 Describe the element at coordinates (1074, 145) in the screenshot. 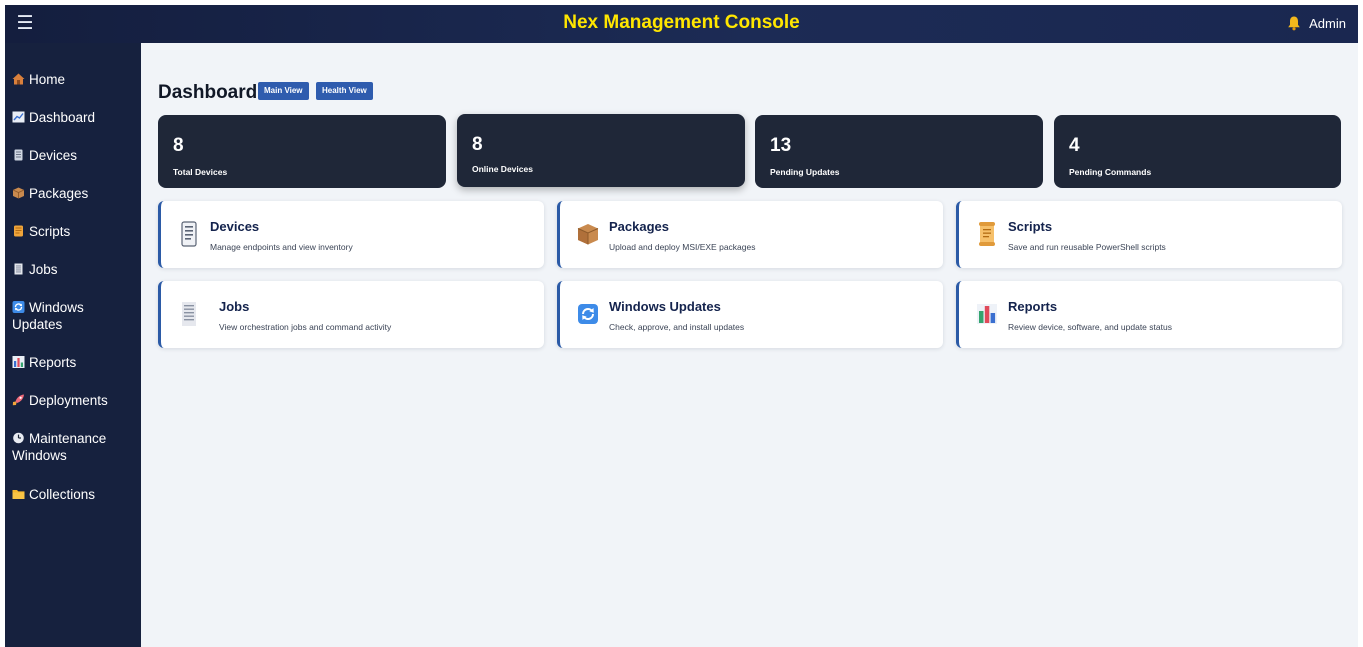

I see `stat-value: 4` at that location.